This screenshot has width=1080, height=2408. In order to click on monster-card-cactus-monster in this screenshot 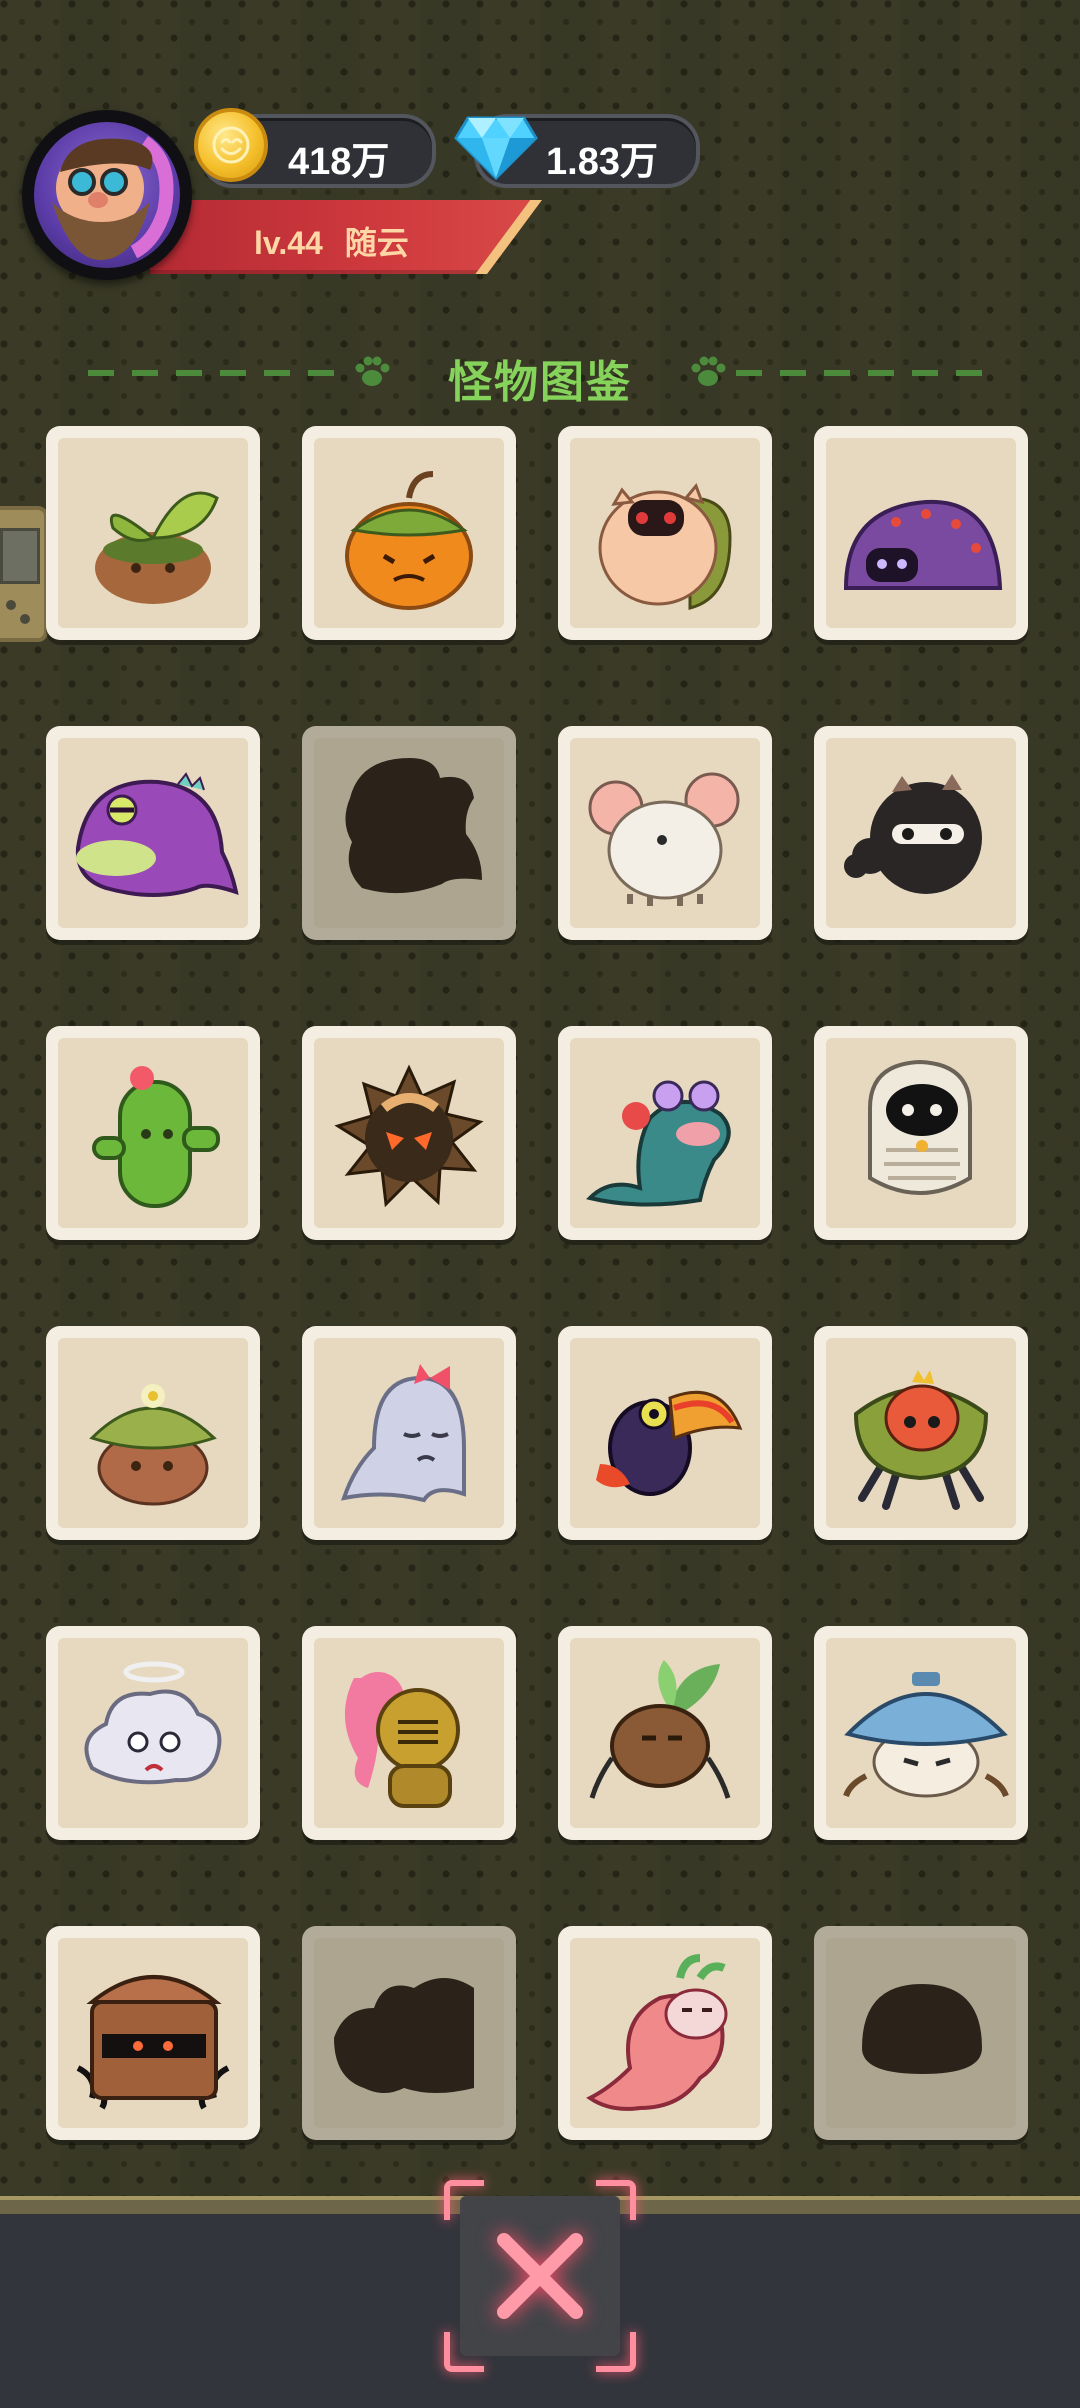, I will do `click(153, 1133)`.